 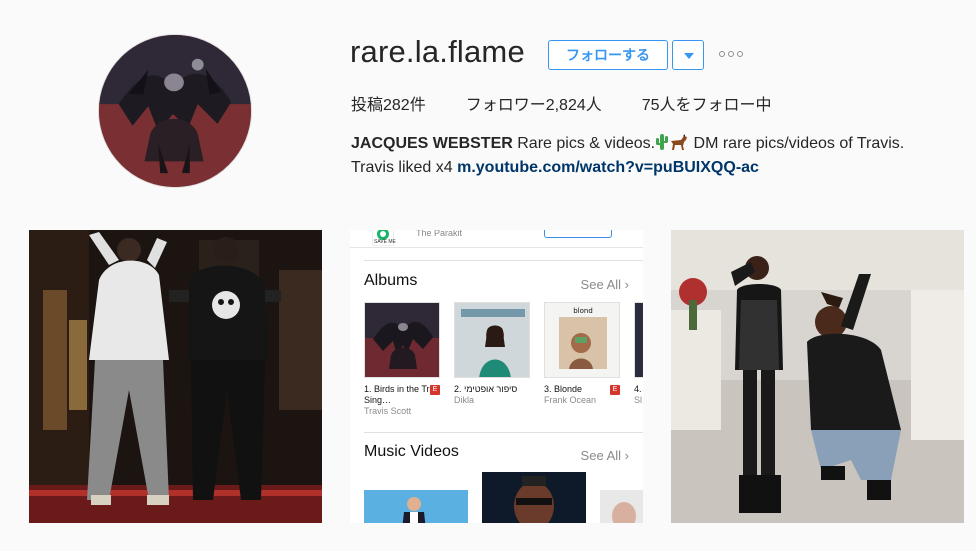 I want to click on videos-see-all-text: See All, so click(x=601, y=455).